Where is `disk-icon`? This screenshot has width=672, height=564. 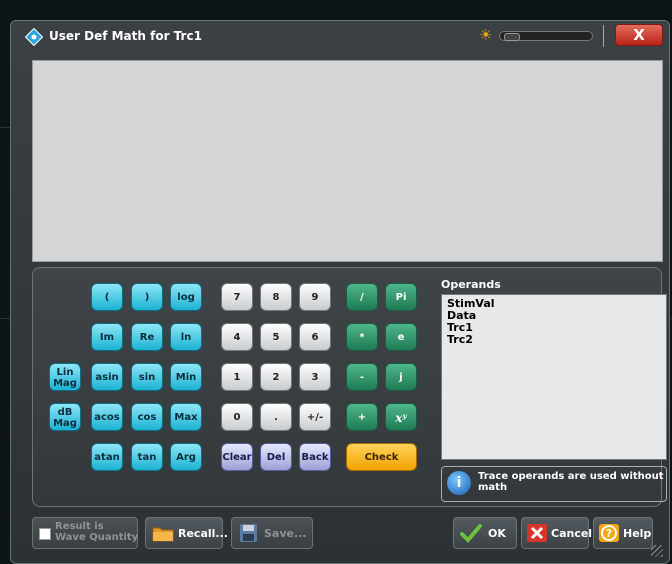
disk-icon is located at coordinates (248, 533).